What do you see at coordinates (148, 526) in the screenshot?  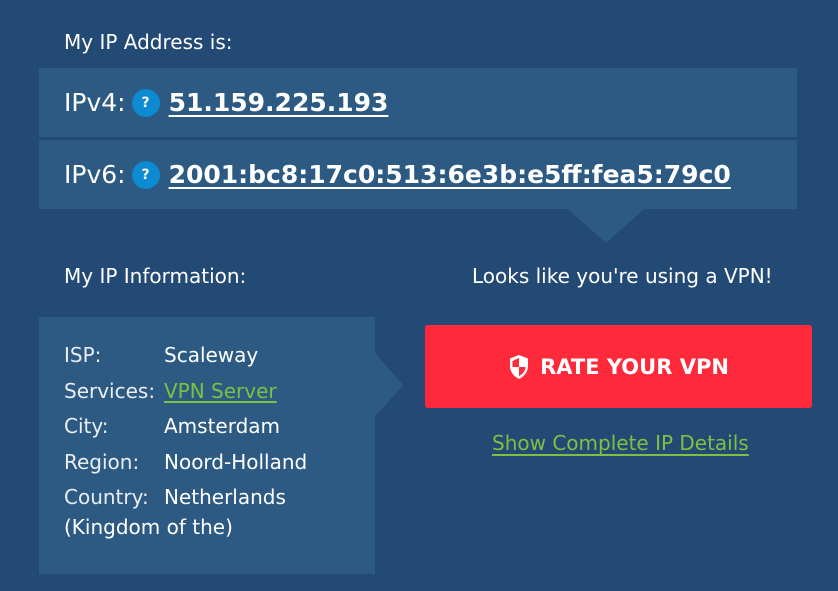 I see `country-value-continuation: (Kingdom of the)` at bounding box center [148, 526].